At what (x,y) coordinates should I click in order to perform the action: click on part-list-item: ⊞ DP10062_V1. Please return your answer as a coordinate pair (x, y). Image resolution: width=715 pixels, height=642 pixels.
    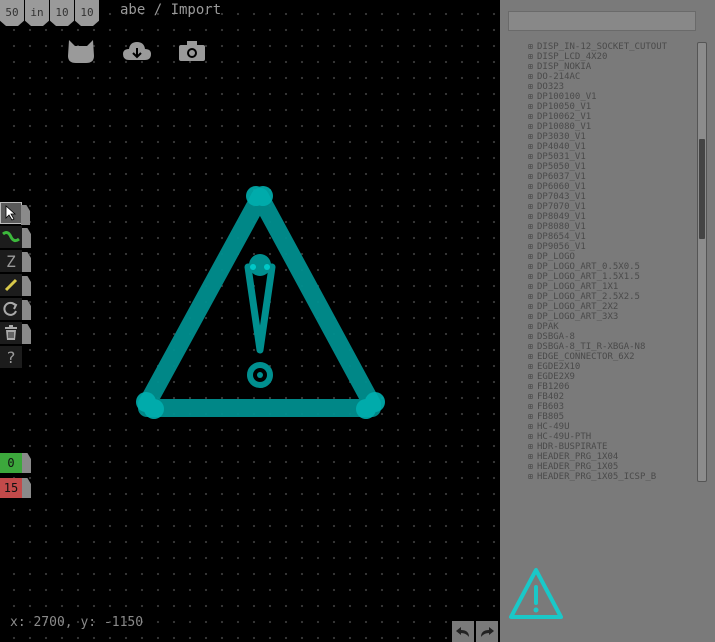
    Looking at the image, I should click on (597, 117).